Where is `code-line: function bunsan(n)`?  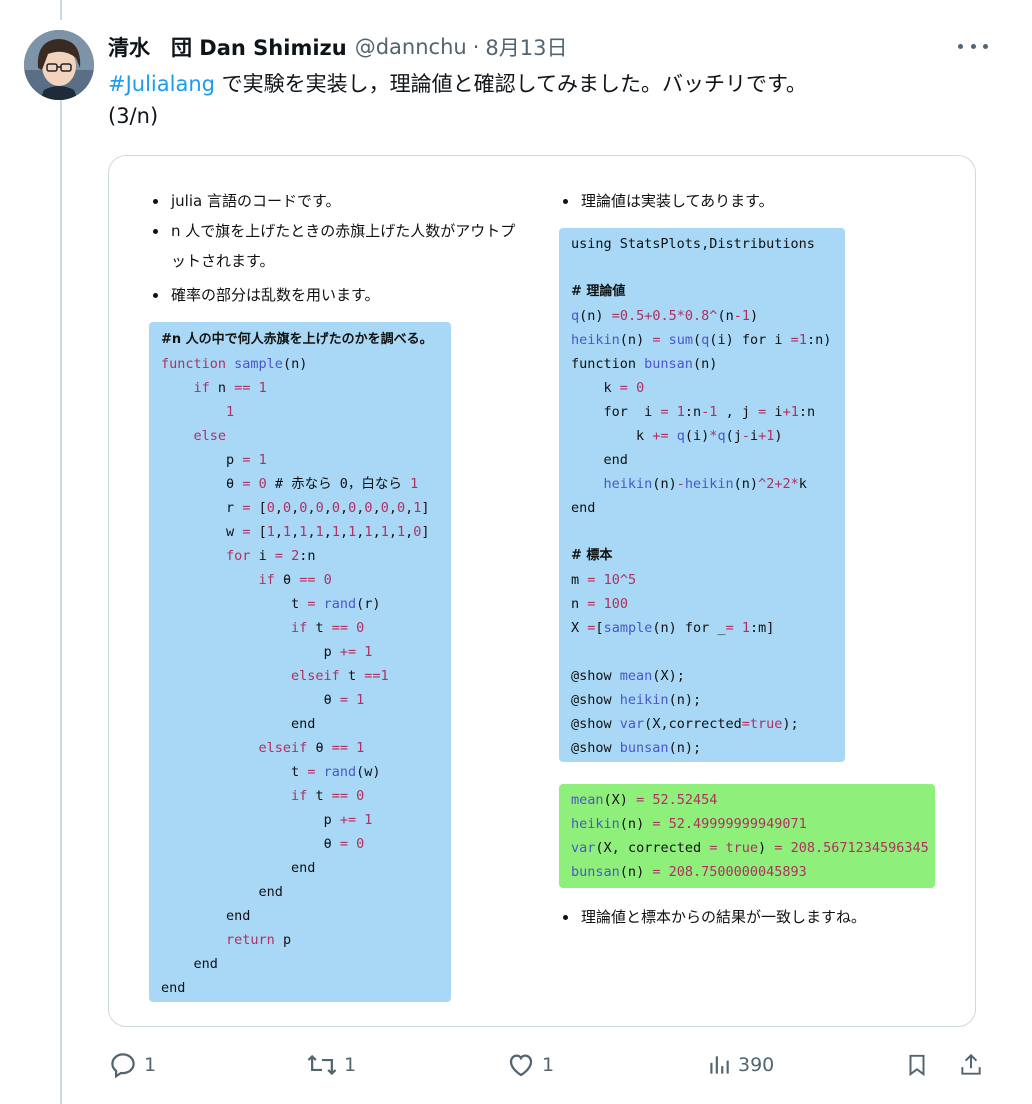 code-line: function bunsan(n) is located at coordinates (644, 364).